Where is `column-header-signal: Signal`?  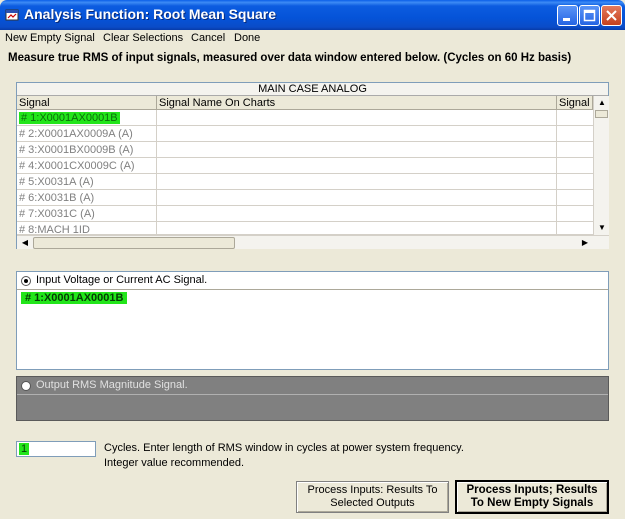 column-header-signal: Signal is located at coordinates (87, 103).